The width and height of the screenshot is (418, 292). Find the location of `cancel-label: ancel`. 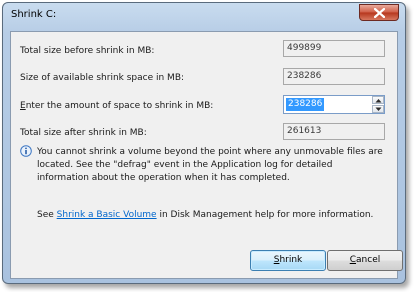

cancel-label: ancel is located at coordinates (368, 260).